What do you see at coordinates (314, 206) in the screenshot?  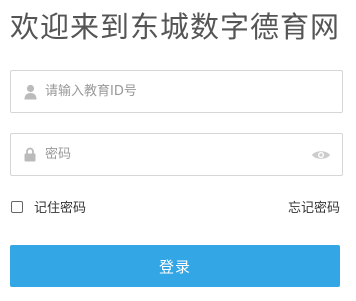 I see `forgot-password-link: 忘记密码` at bounding box center [314, 206].